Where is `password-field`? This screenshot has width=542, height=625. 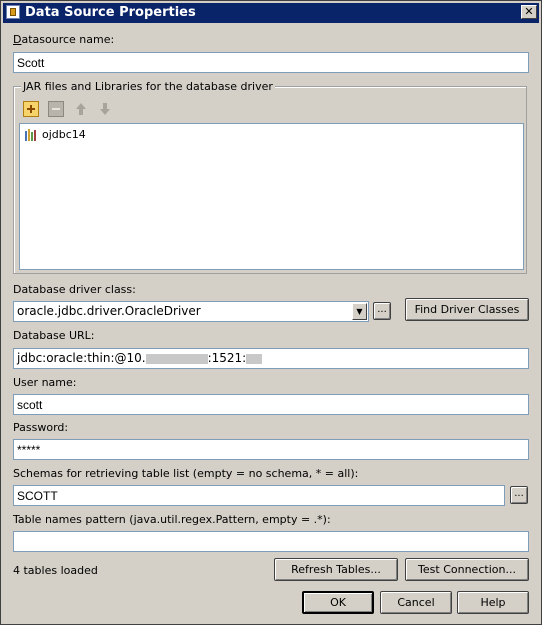 password-field is located at coordinates (271, 449).